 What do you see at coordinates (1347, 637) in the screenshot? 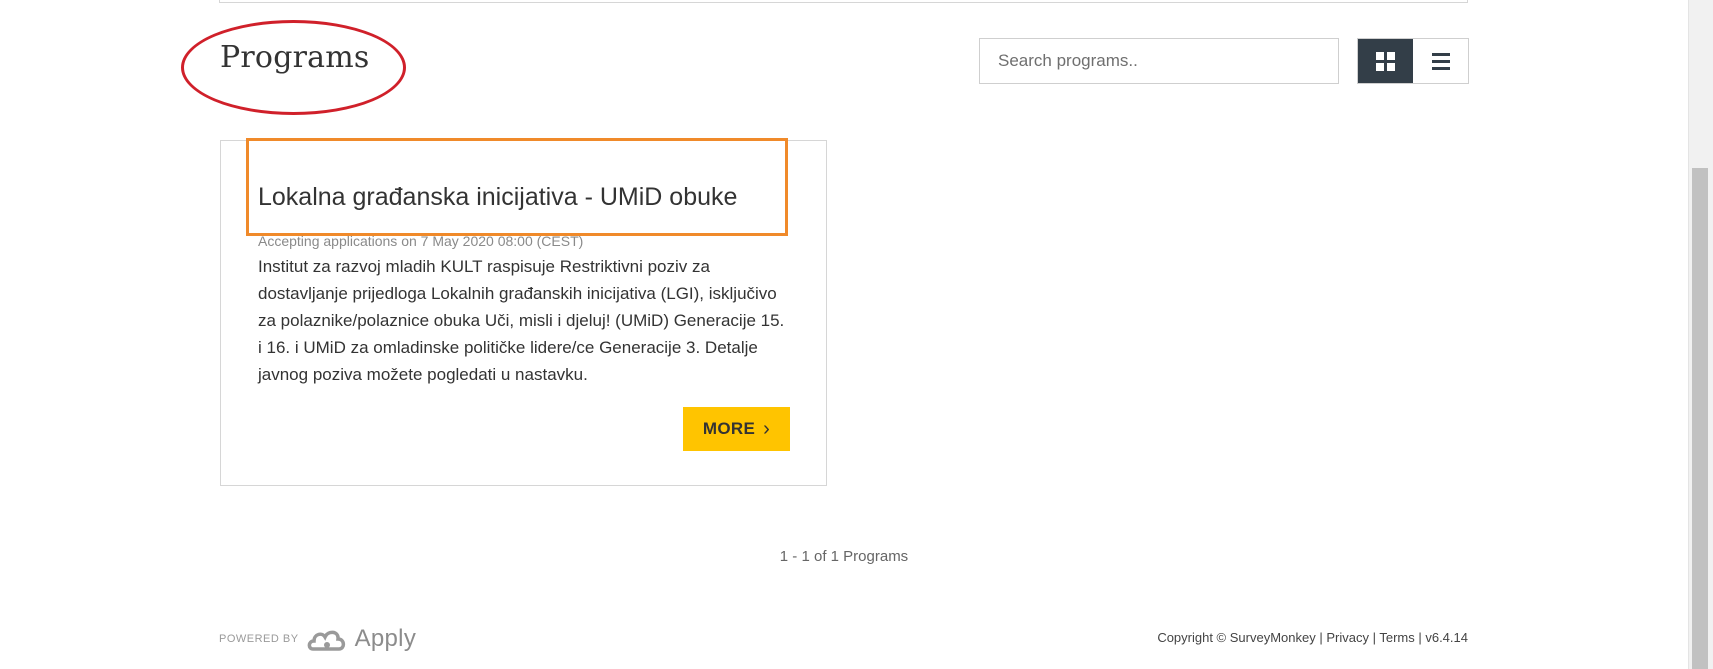
I see `privacy-link: Privacy` at bounding box center [1347, 637].